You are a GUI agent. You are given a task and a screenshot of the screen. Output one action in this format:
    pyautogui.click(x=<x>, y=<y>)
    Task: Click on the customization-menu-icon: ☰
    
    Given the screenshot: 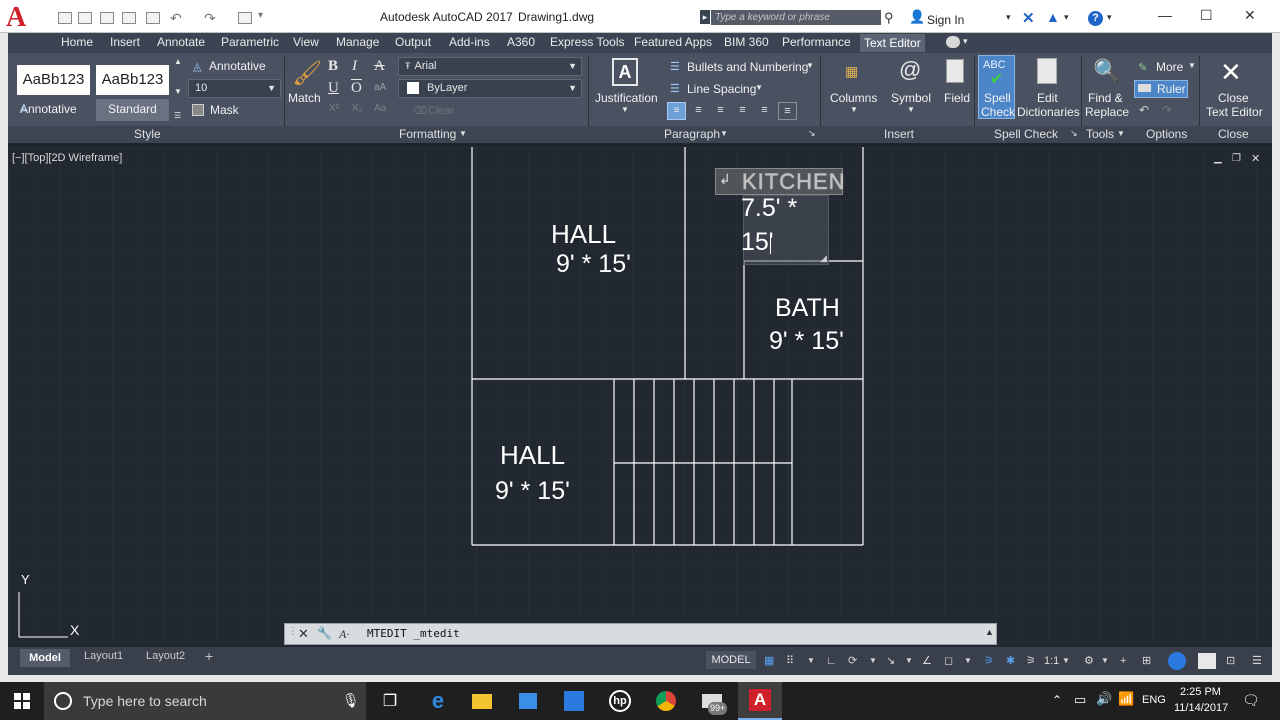 What is the action you would take?
    pyautogui.click(x=1257, y=661)
    